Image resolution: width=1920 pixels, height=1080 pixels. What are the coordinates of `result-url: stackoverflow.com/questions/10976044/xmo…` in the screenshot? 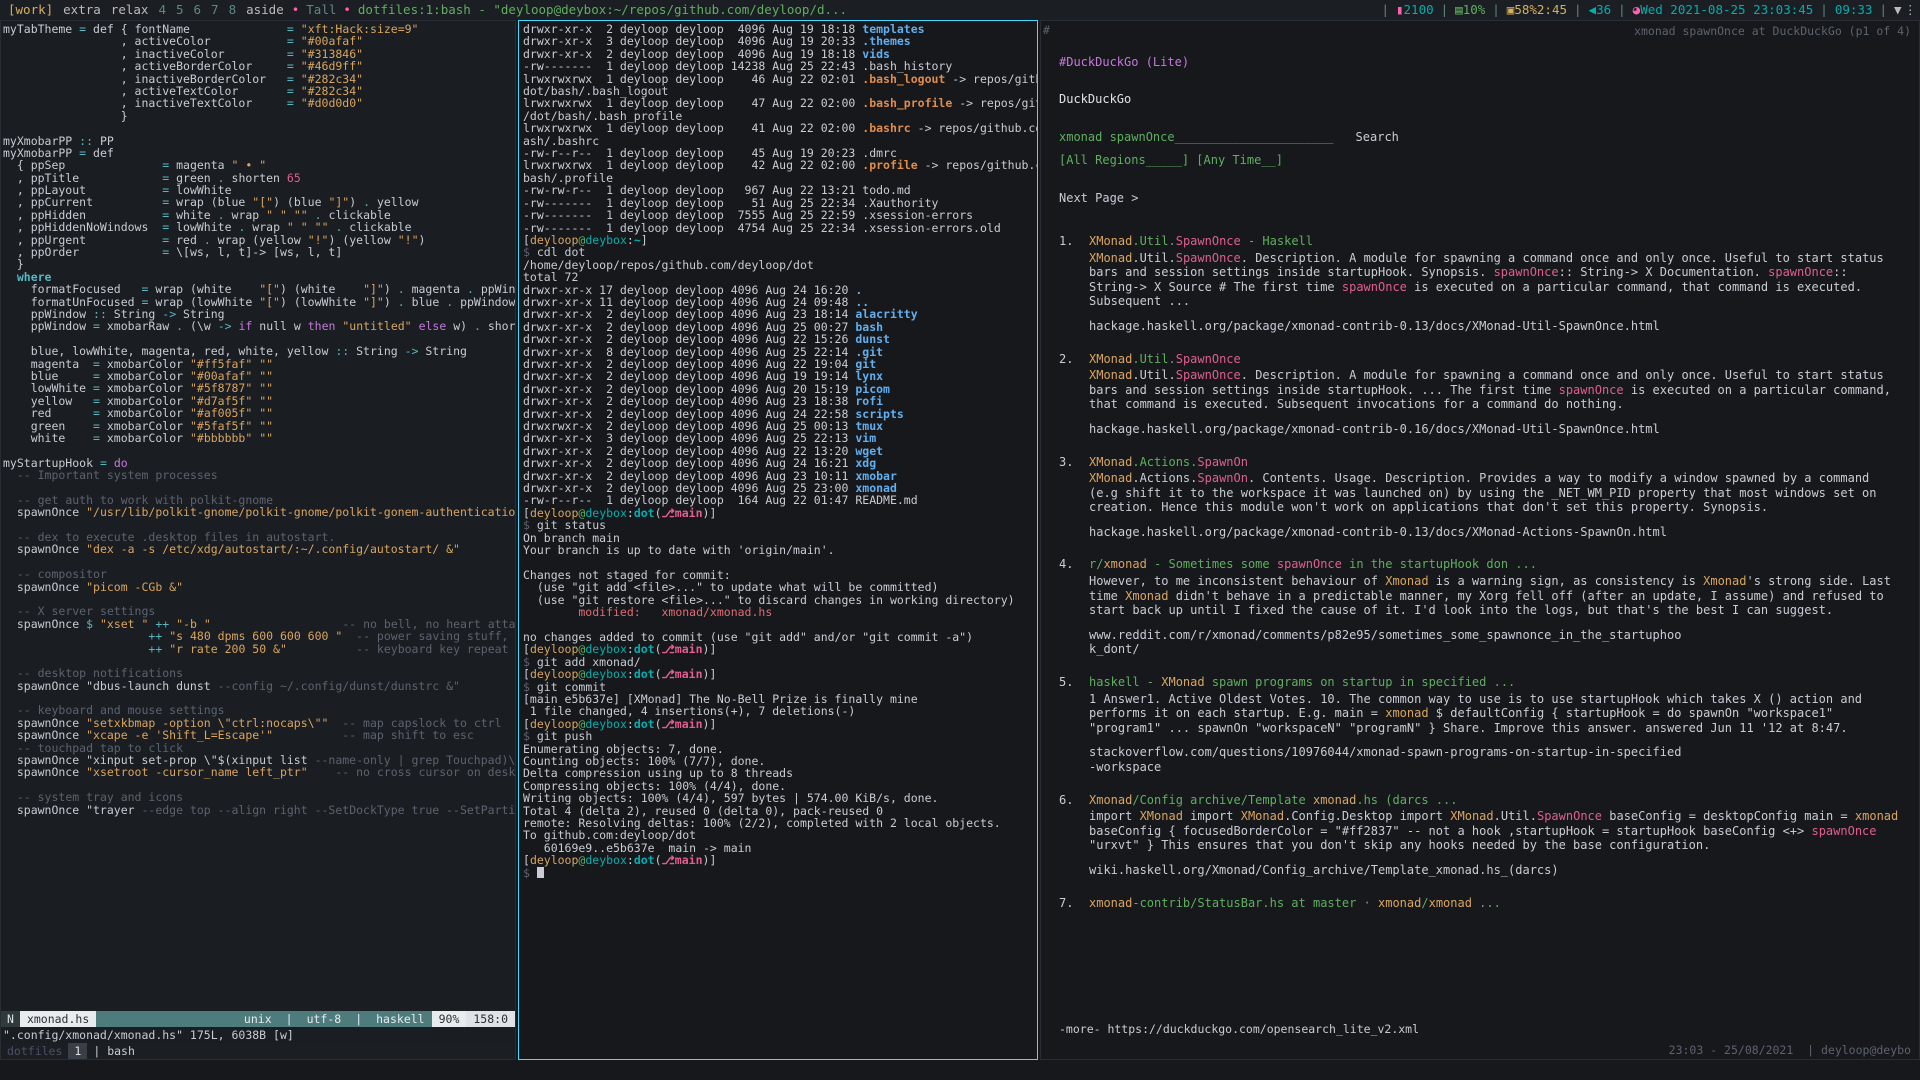 It's located at (1385, 759).